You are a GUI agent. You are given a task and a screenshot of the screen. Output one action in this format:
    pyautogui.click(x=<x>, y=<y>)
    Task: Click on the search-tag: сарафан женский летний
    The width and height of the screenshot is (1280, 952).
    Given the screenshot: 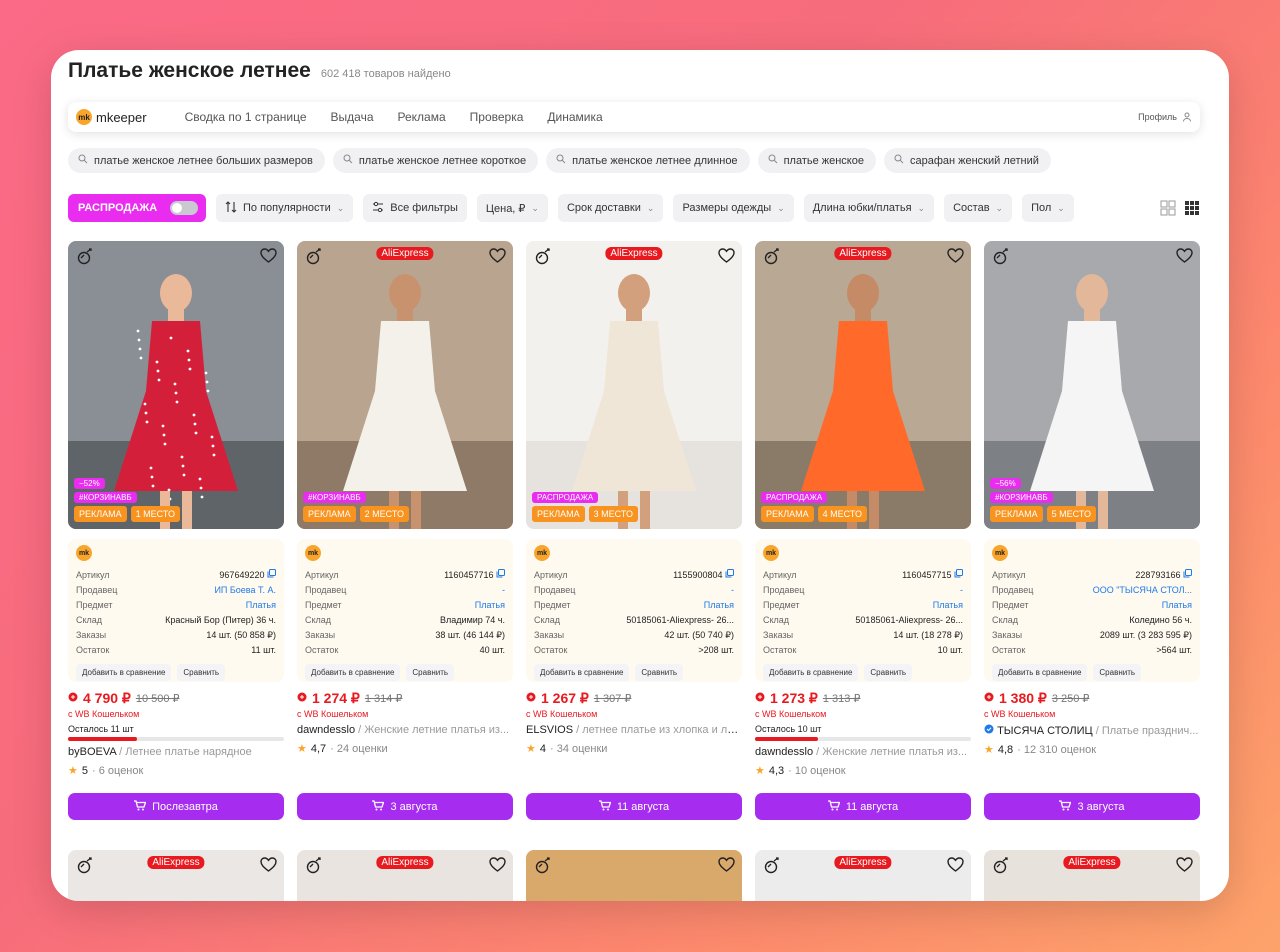 What is the action you would take?
    pyautogui.click(x=967, y=160)
    